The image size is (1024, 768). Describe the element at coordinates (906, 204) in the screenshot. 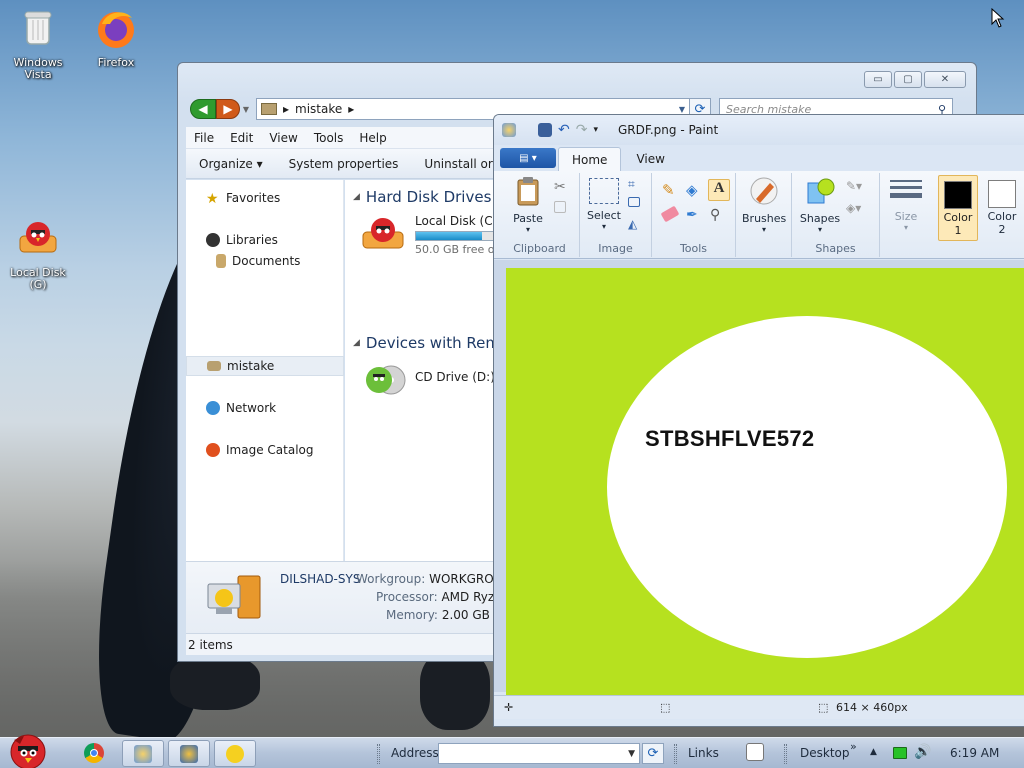

I see `size-button: Size ▾` at that location.